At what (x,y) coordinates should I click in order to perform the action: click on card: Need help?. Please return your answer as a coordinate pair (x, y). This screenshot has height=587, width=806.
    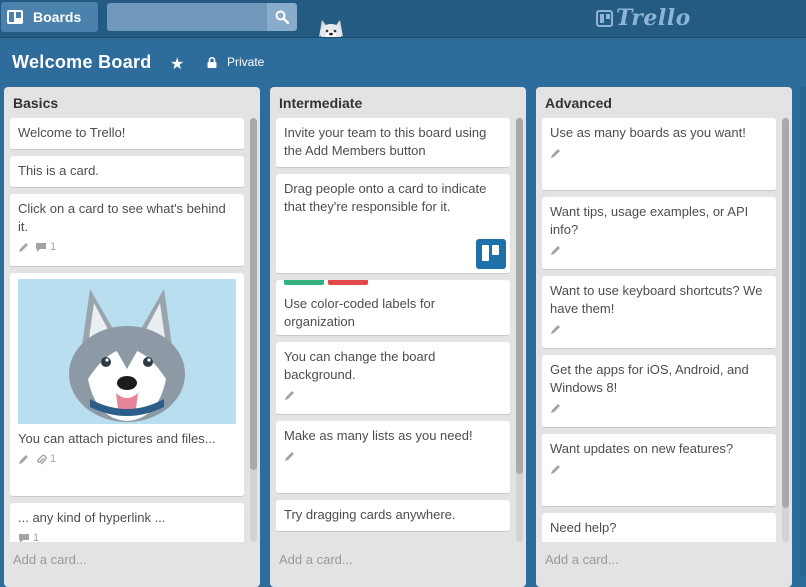
    Looking at the image, I should click on (659, 527).